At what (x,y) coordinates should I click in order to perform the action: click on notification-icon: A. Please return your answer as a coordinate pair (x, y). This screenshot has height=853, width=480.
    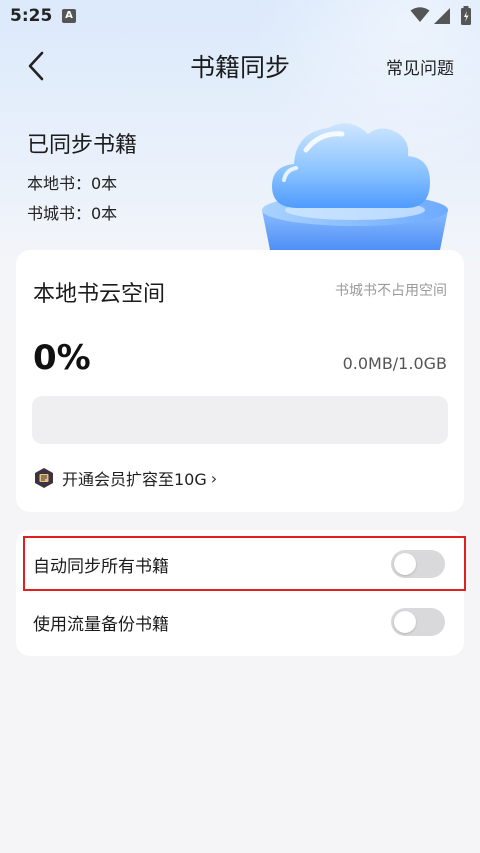
    Looking at the image, I should click on (69, 16).